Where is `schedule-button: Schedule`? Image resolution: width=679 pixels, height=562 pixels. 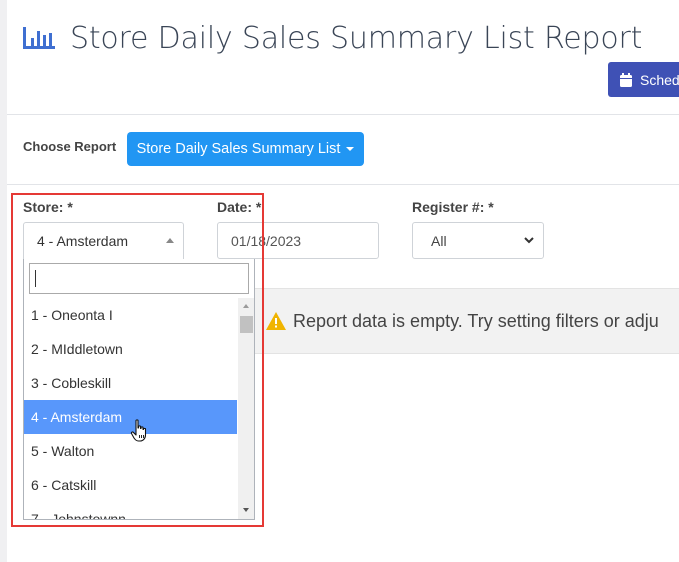 schedule-button: Schedule is located at coordinates (643, 79).